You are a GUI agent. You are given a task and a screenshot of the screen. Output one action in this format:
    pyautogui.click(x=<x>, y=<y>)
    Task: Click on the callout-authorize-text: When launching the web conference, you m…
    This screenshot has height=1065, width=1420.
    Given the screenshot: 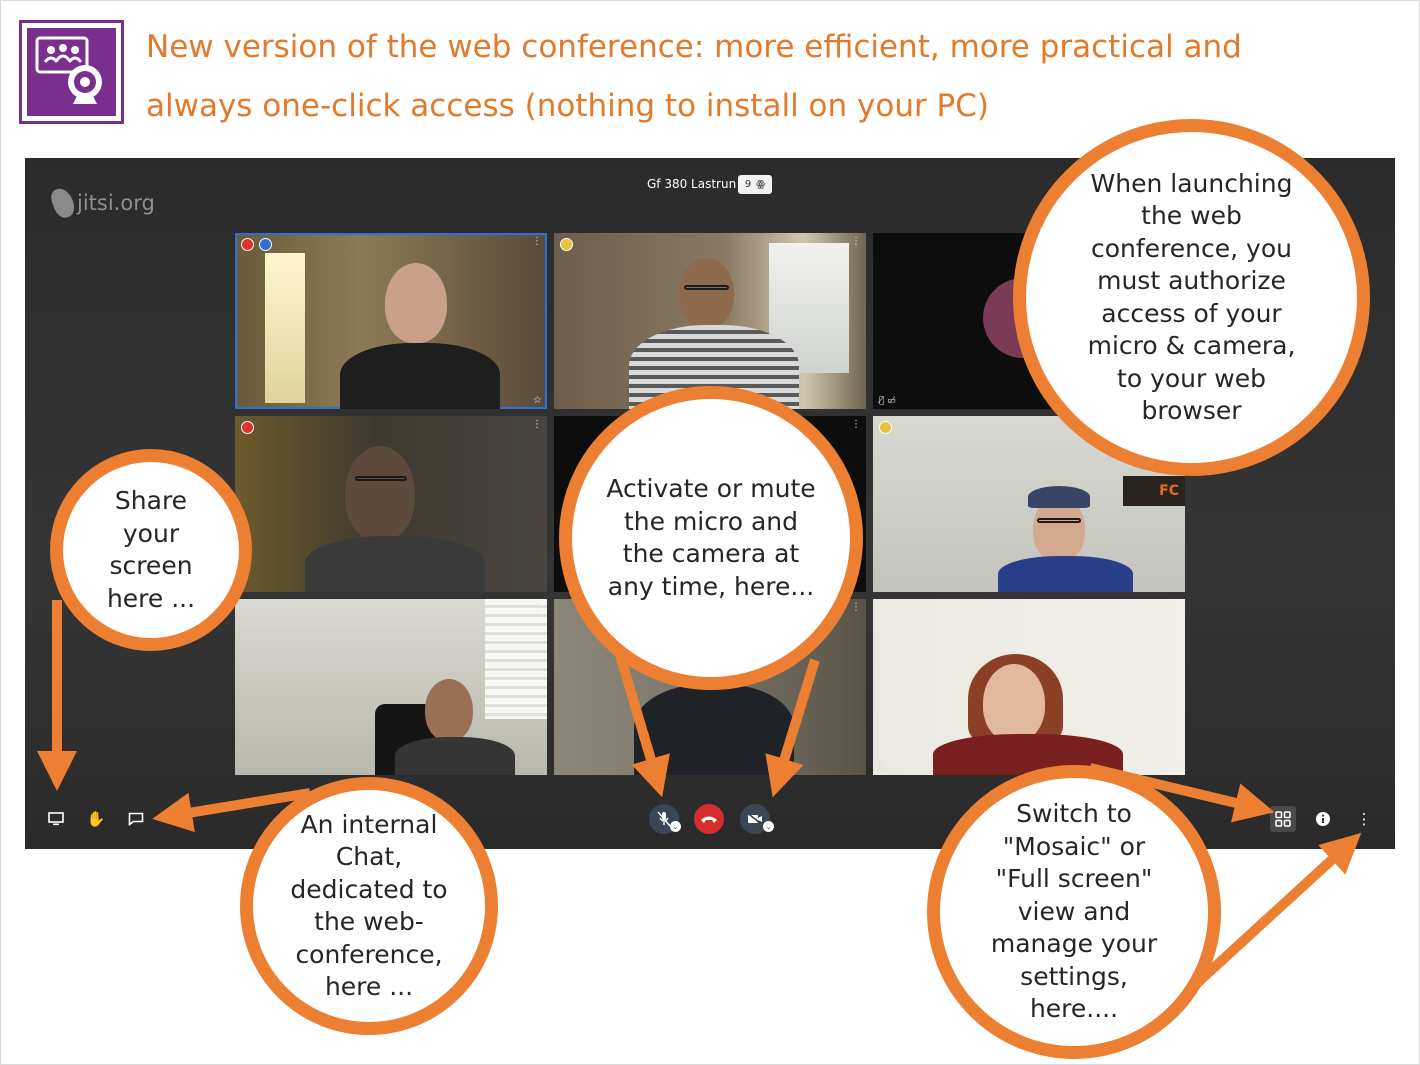 What is the action you would take?
    pyautogui.click(x=1191, y=297)
    